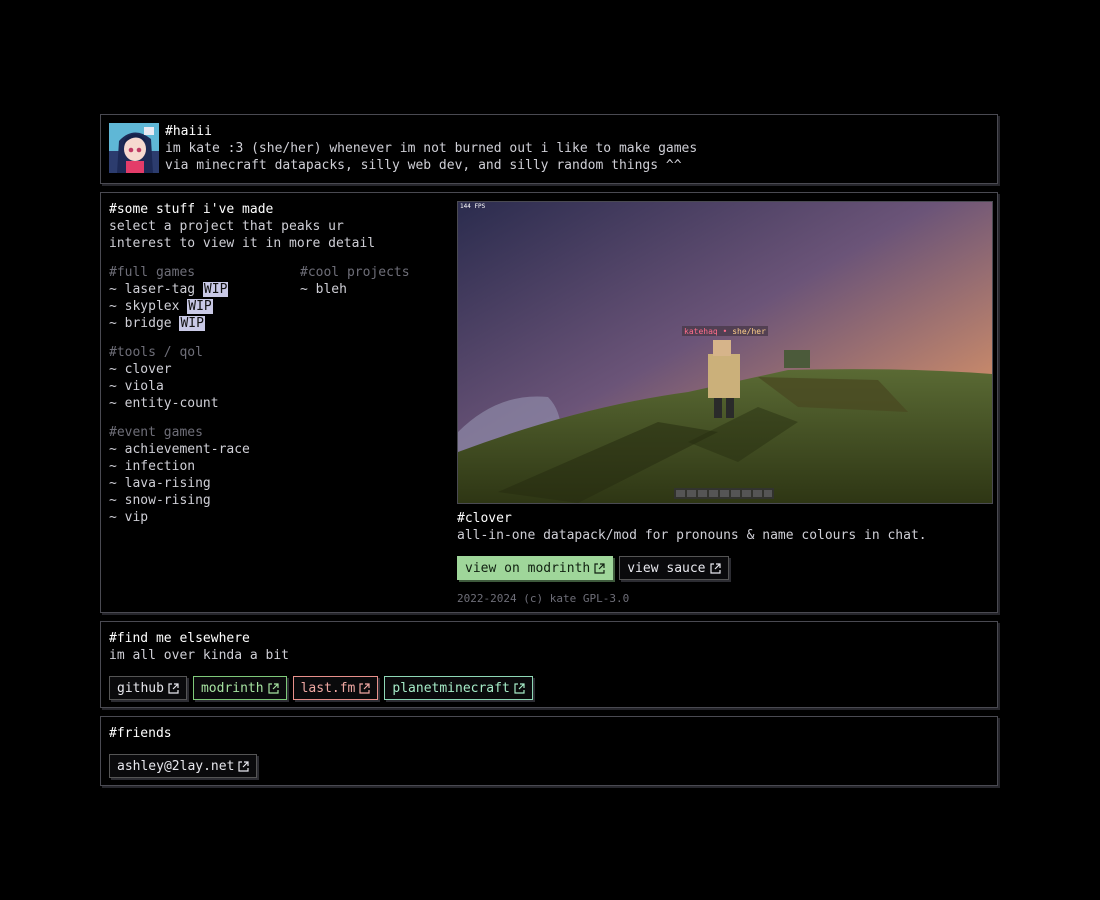 This screenshot has width=1100, height=900. What do you see at coordinates (484, 518) in the screenshot?
I see `selected-project-title: #clover` at bounding box center [484, 518].